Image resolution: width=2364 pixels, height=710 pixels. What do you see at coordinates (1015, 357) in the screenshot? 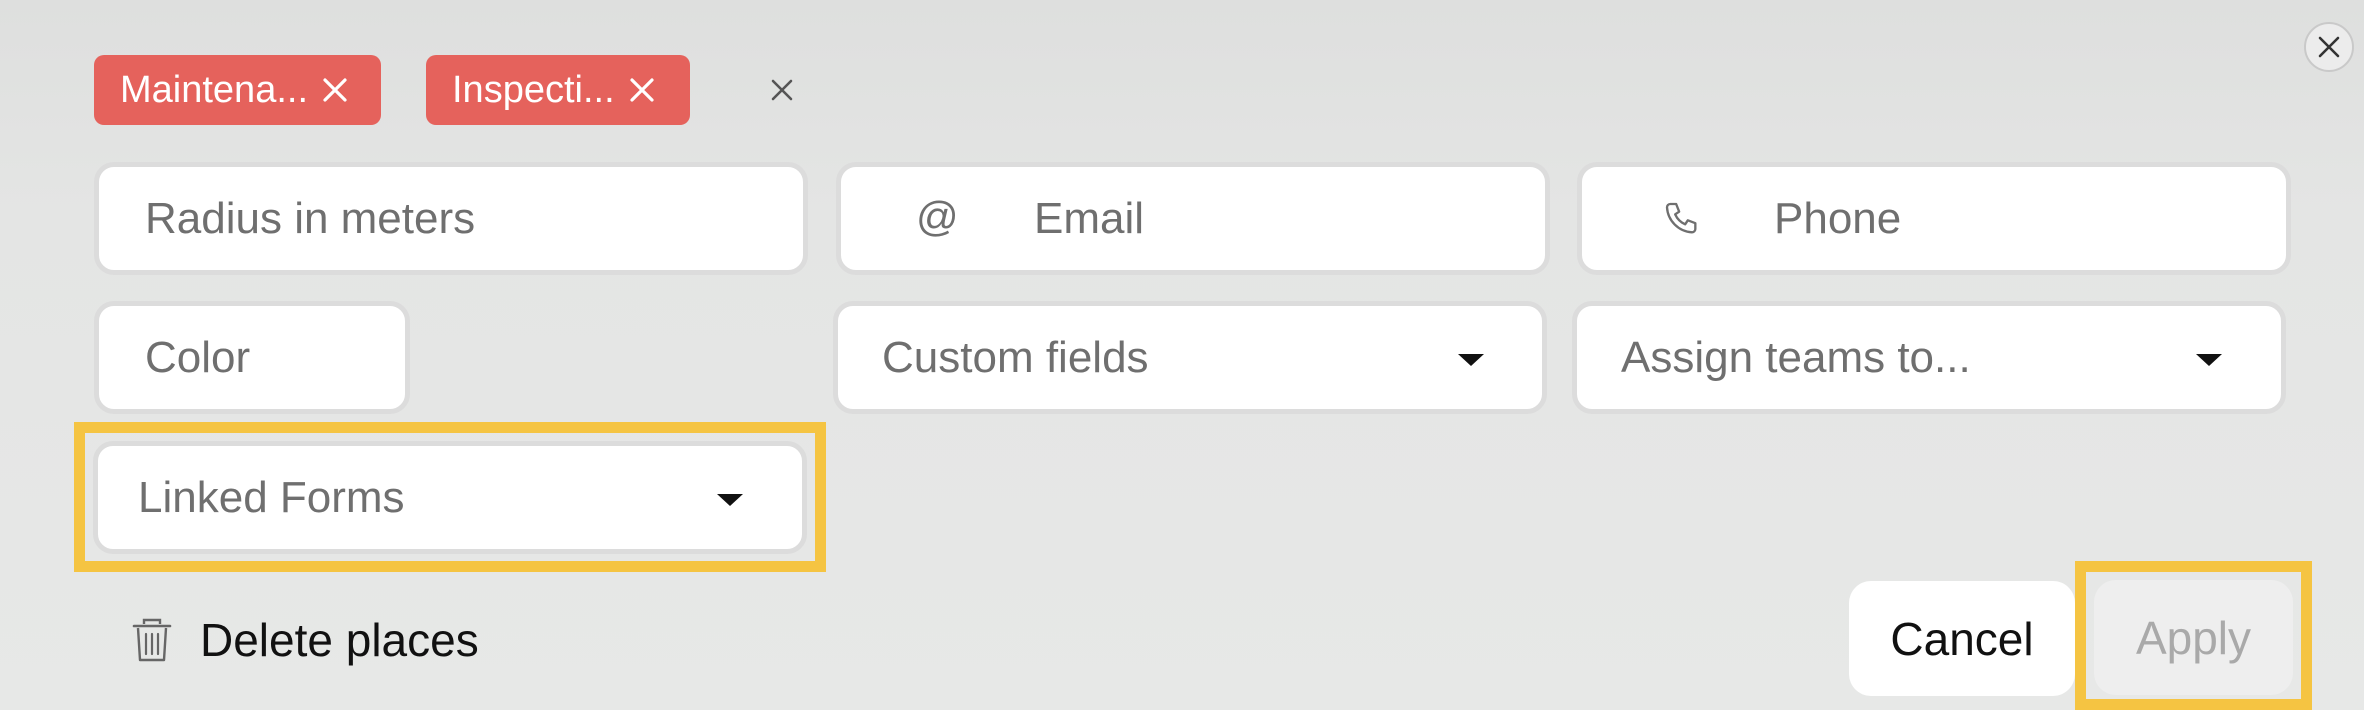
I see `custom-fields-label: Custom fields` at bounding box center [1015, 357].